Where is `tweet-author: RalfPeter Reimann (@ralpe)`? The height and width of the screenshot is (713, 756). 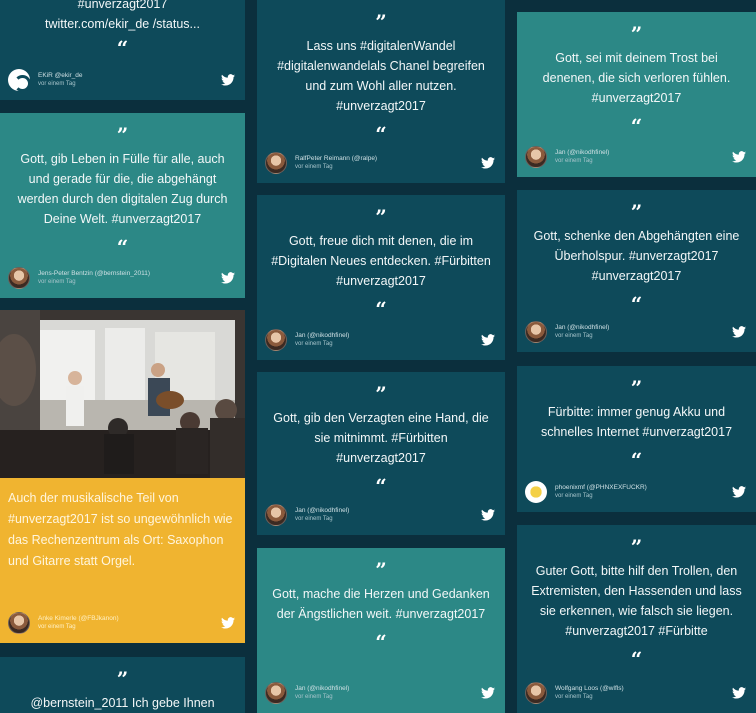
tweet-author: RalfPeter Reimann (@ralpe) is located at coordinates (386, 158).